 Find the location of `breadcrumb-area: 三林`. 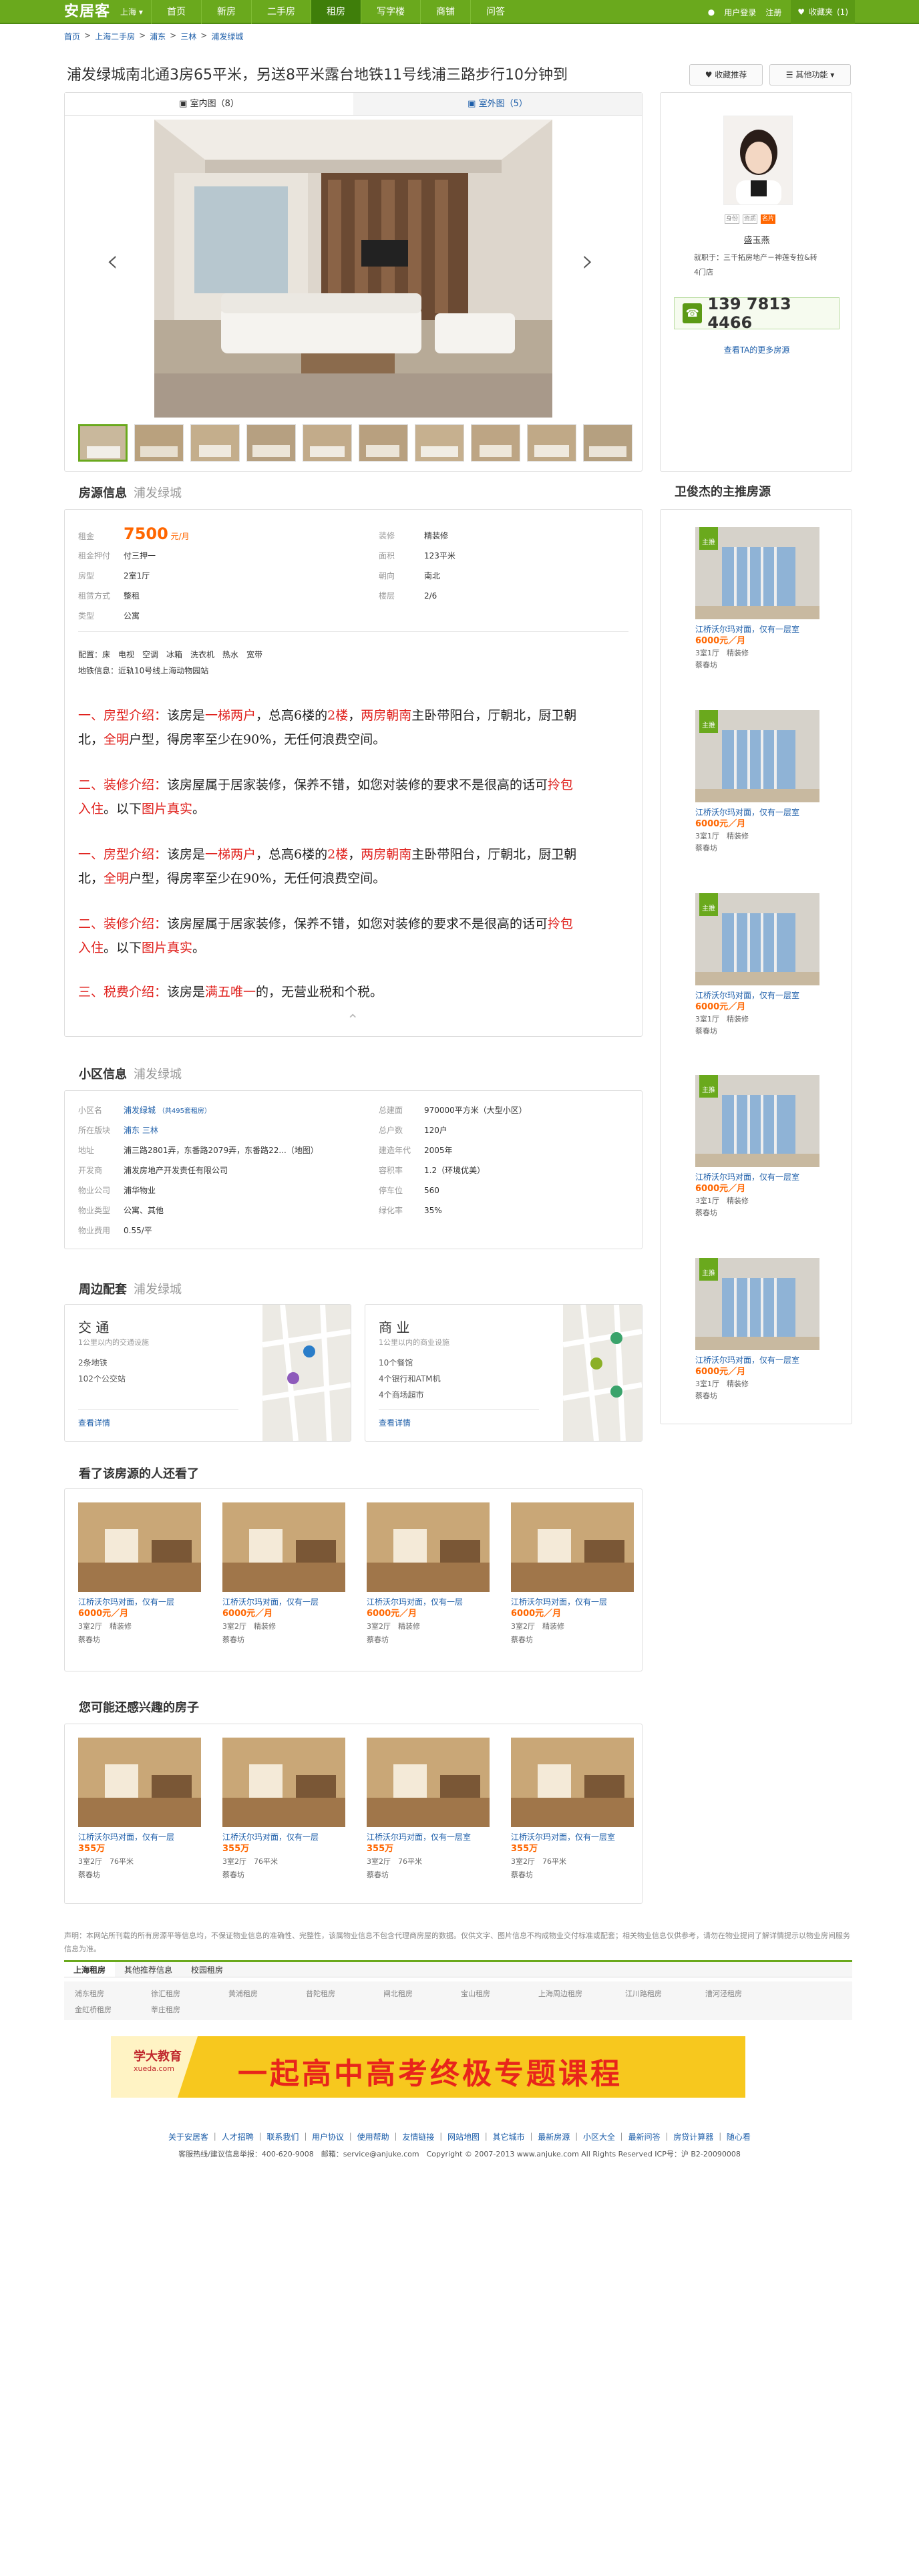

breadcrumb-area: 三林 is located at coordinates (188, 36).